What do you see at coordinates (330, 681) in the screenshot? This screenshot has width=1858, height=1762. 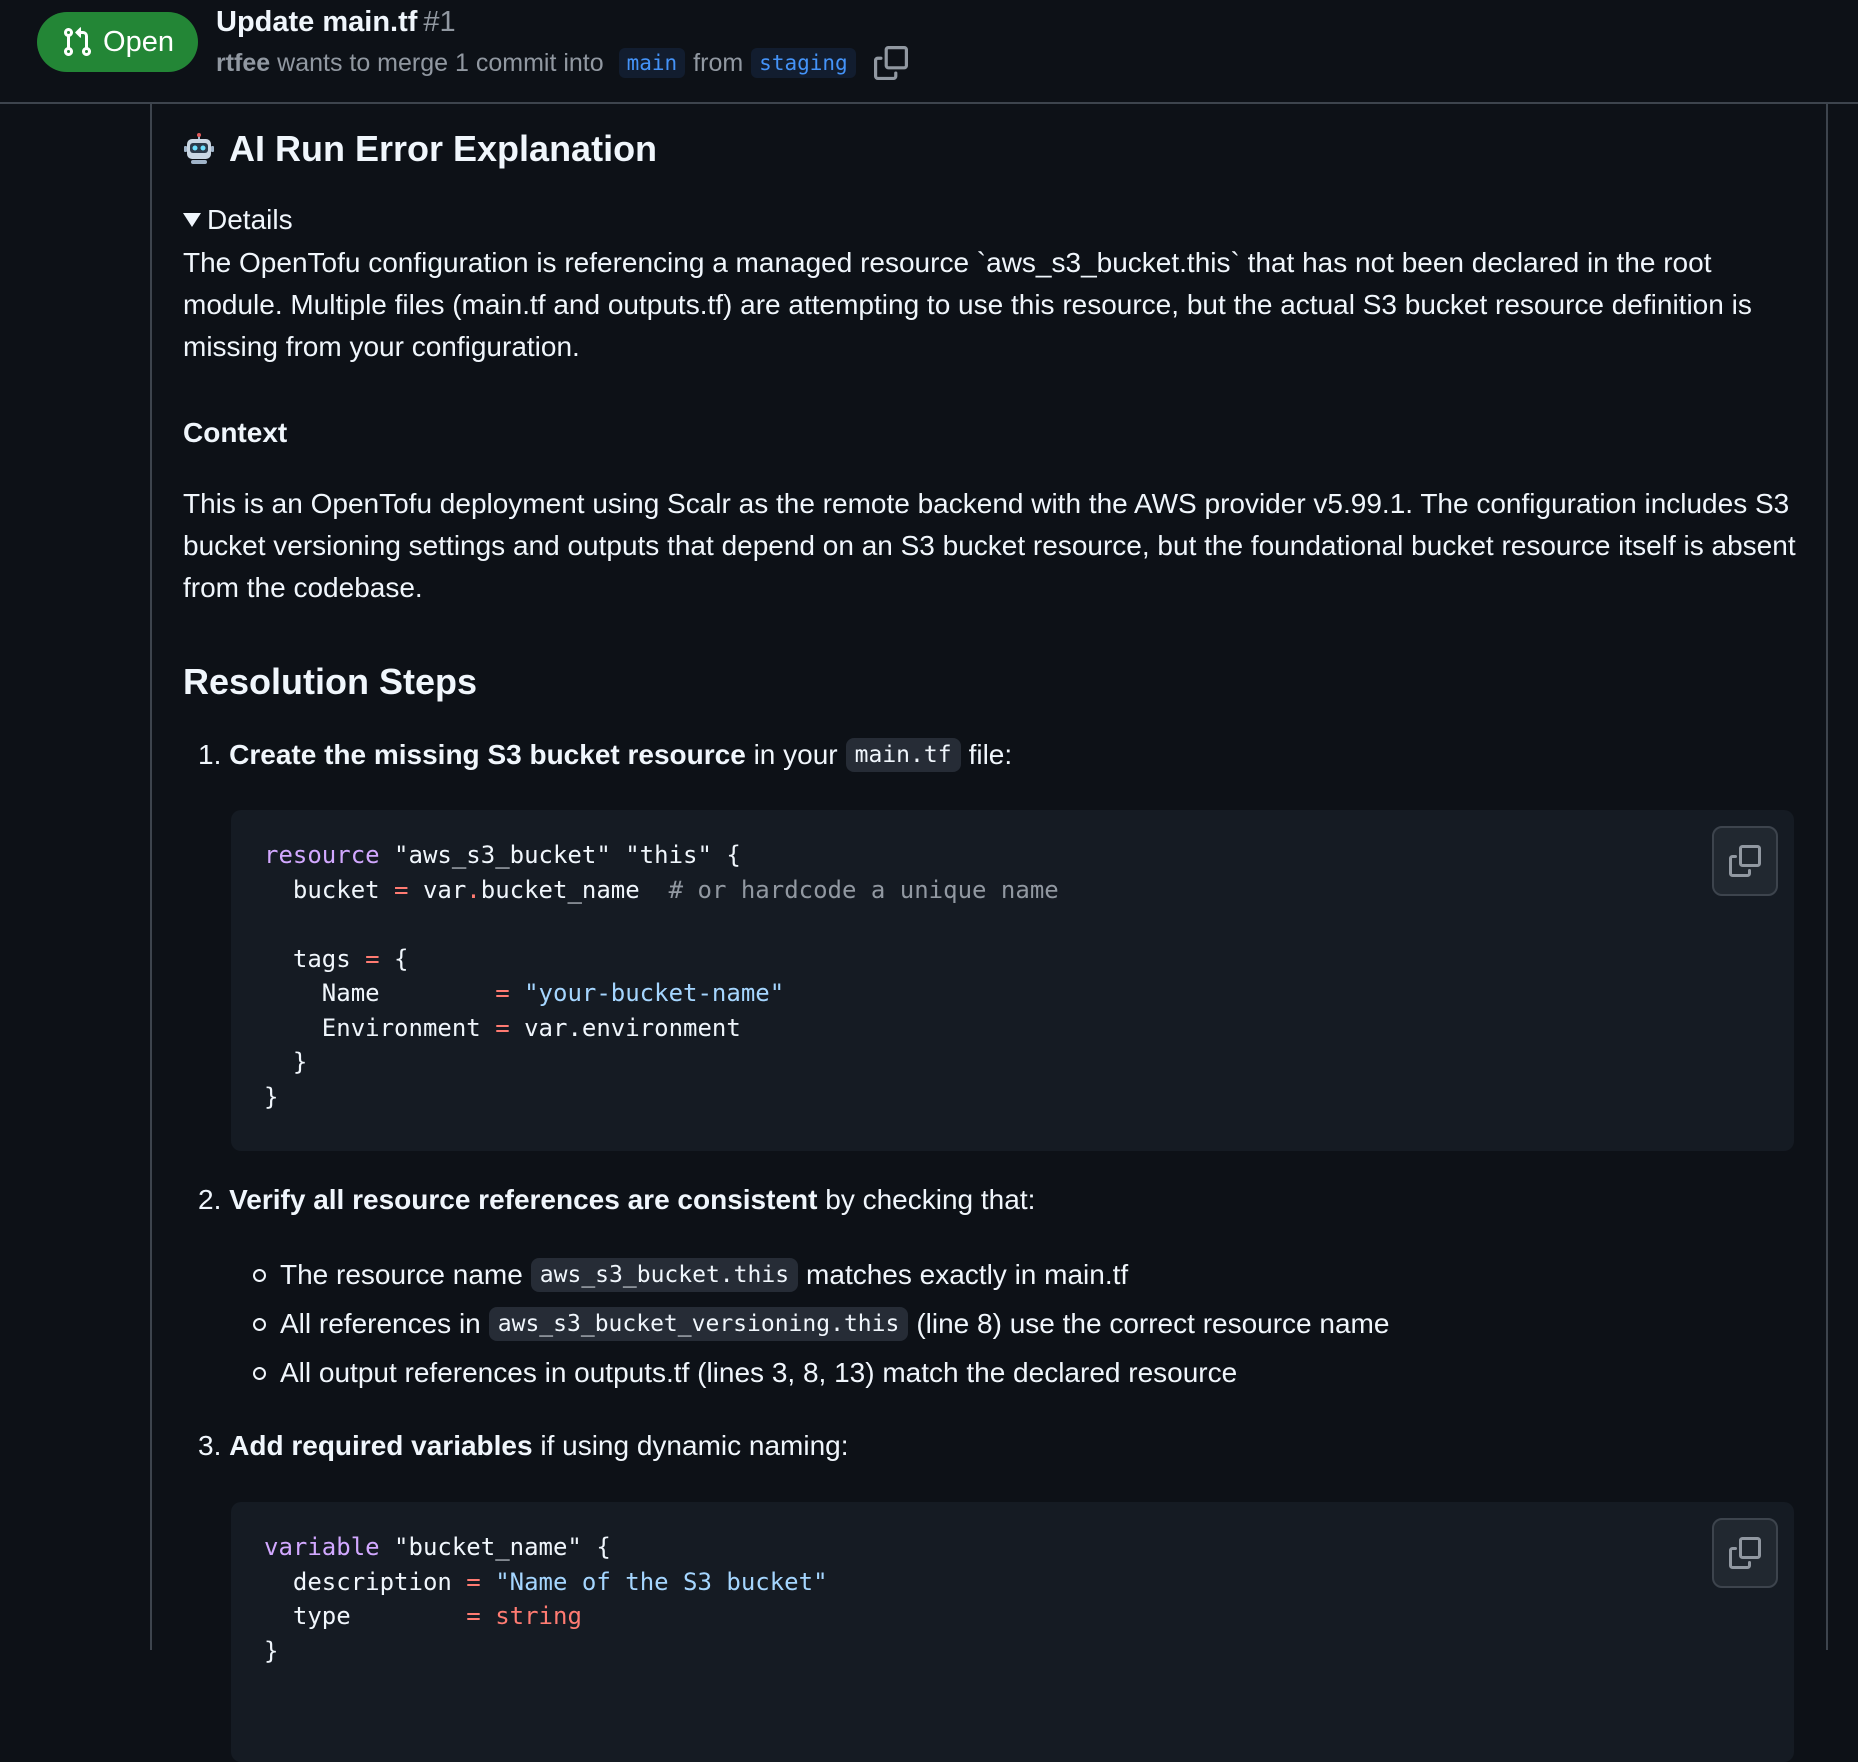 I see `resolution-heading: Resolution Steps` at bounding box center [330, 681].